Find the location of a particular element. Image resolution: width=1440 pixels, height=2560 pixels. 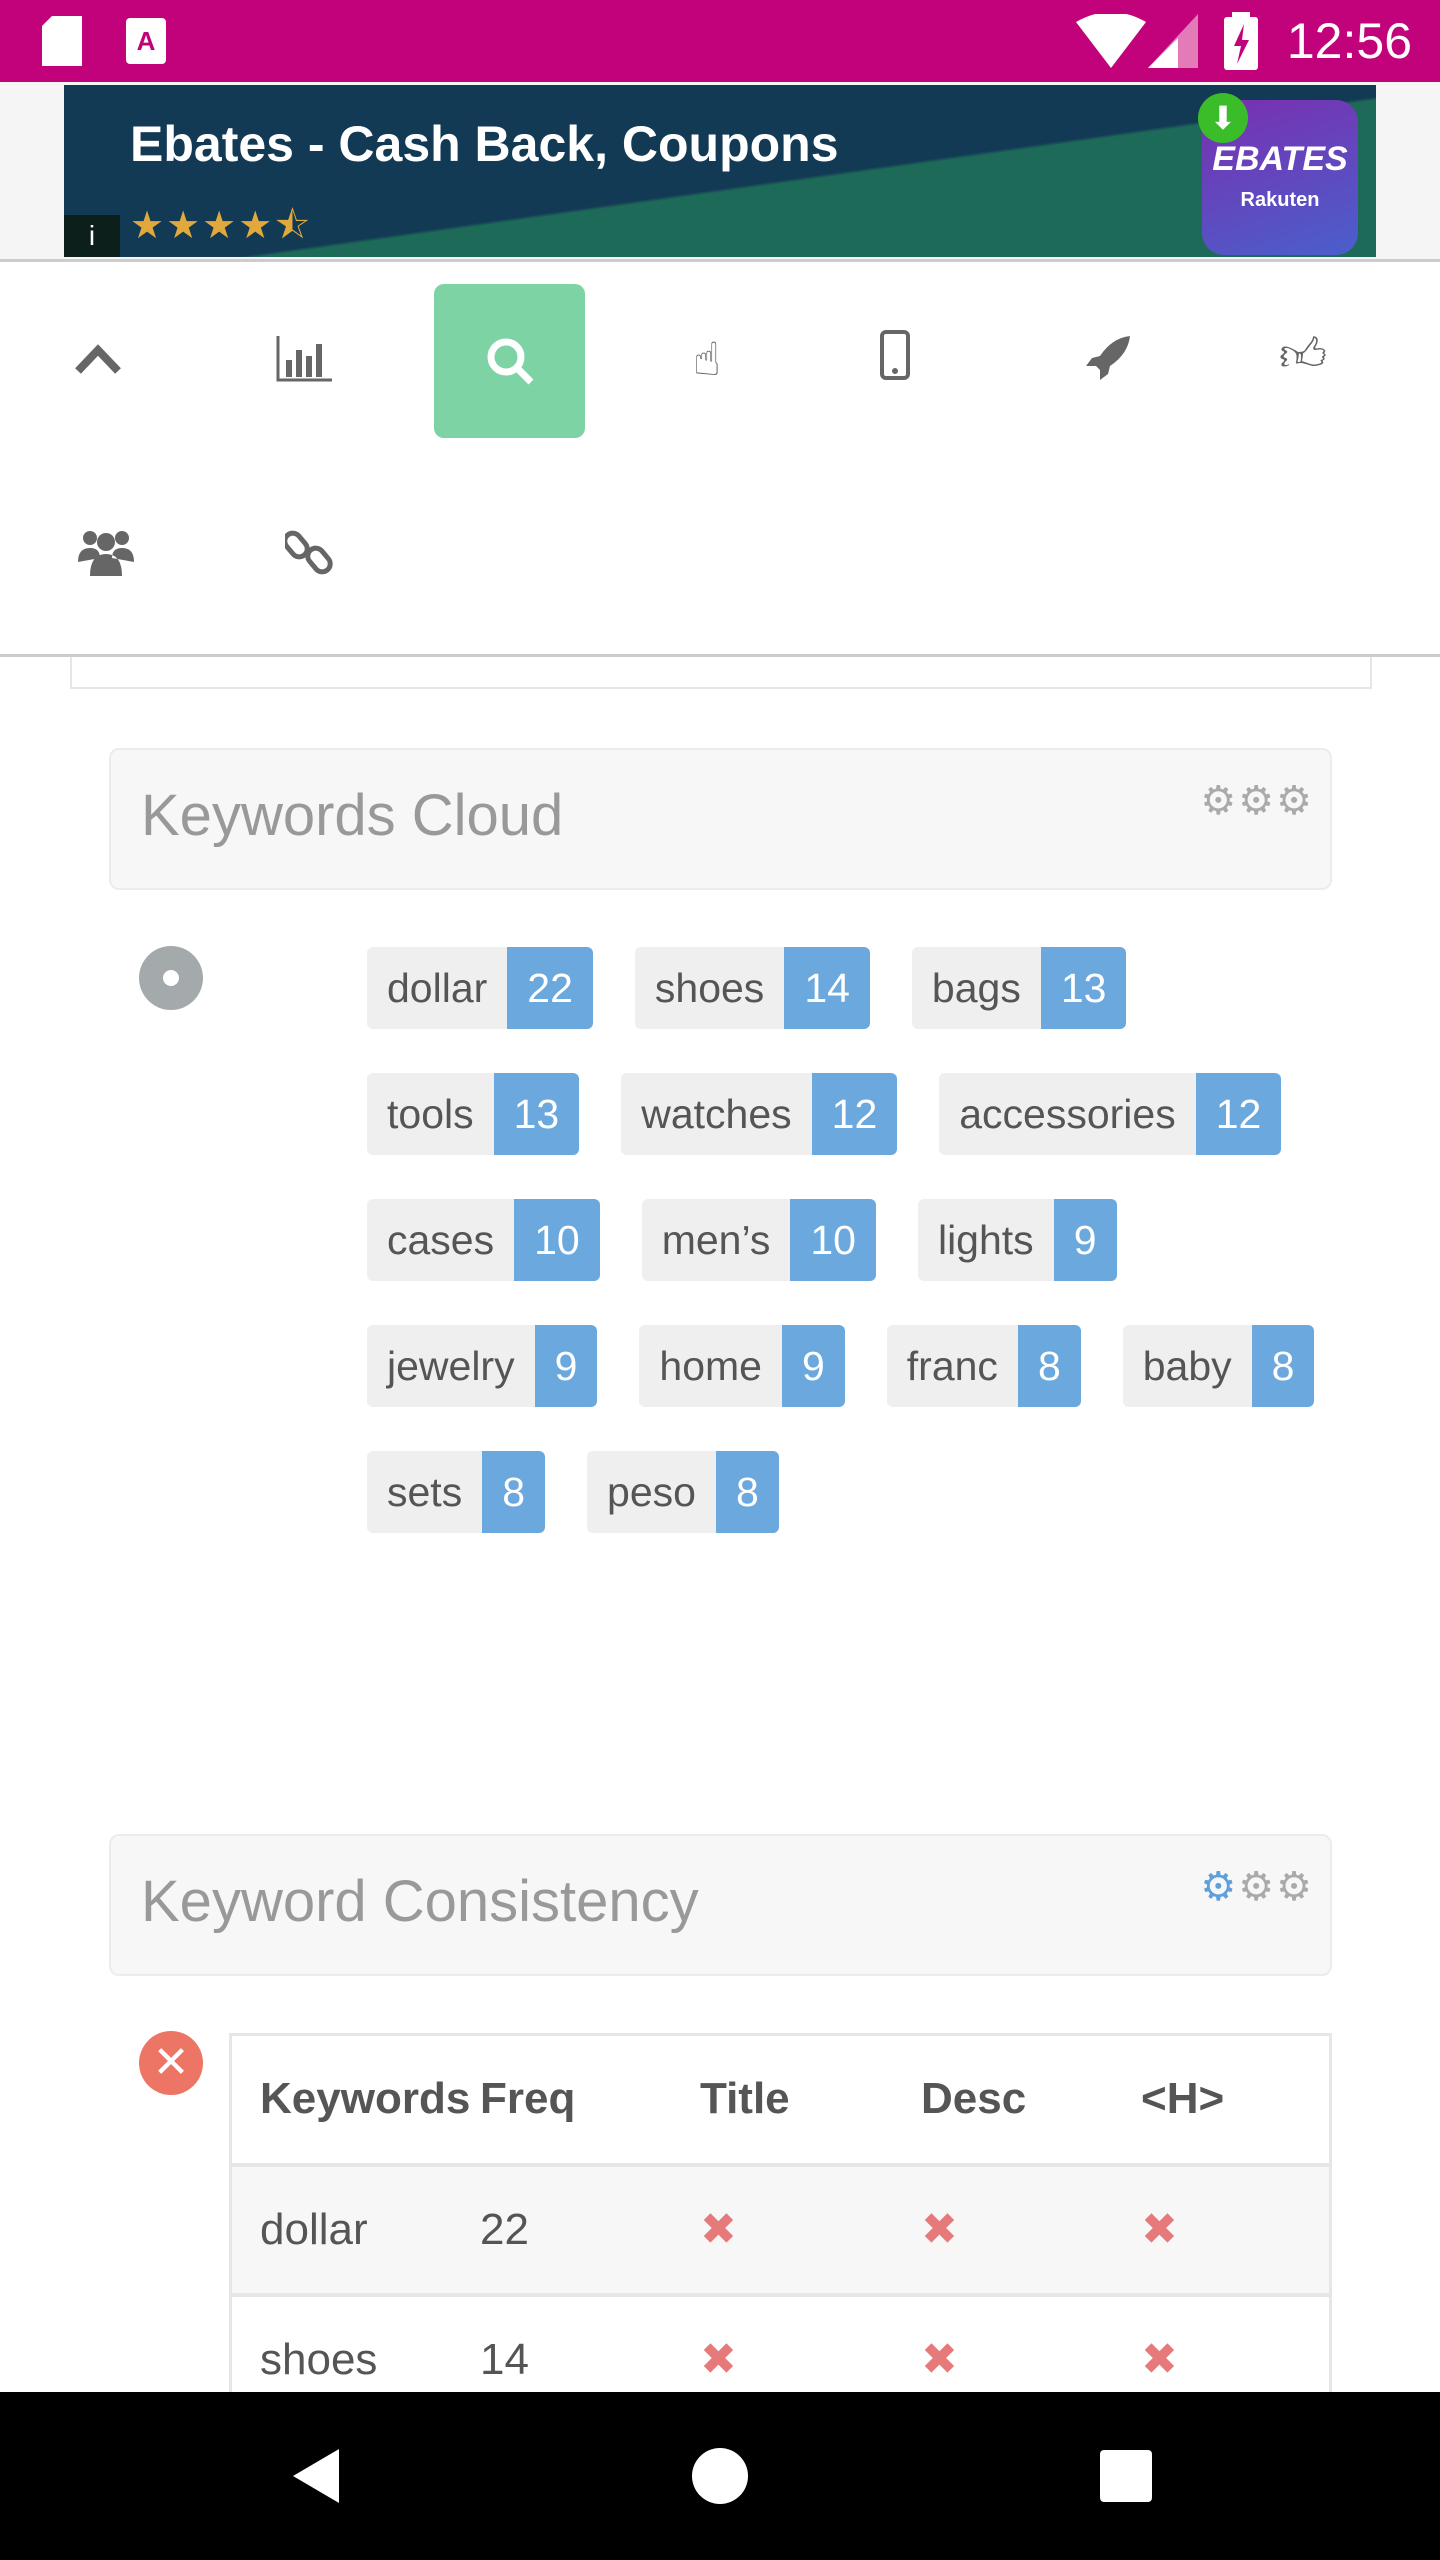

keyword-tag: cases 10 is located at coordinates (483, 1240).